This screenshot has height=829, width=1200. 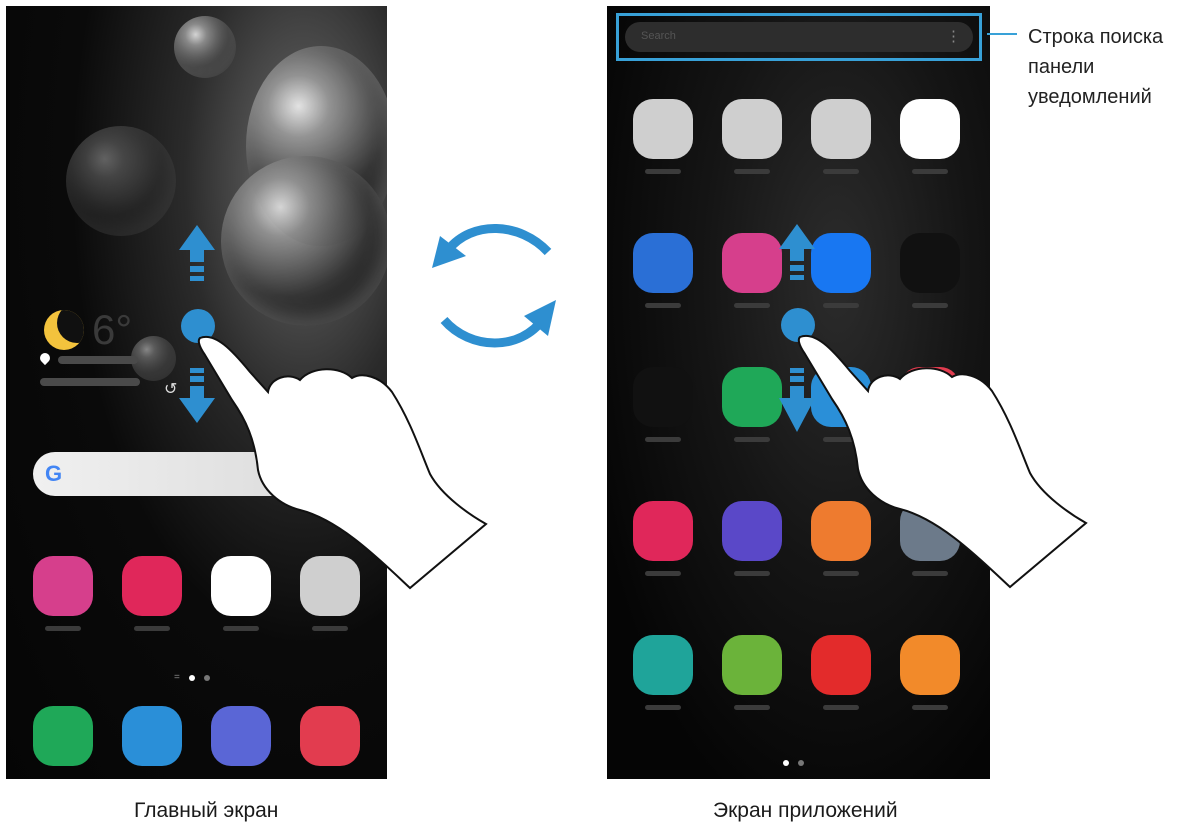 I want to click on callout-line-1: Строка поиска, so click(x=1096, y=37).